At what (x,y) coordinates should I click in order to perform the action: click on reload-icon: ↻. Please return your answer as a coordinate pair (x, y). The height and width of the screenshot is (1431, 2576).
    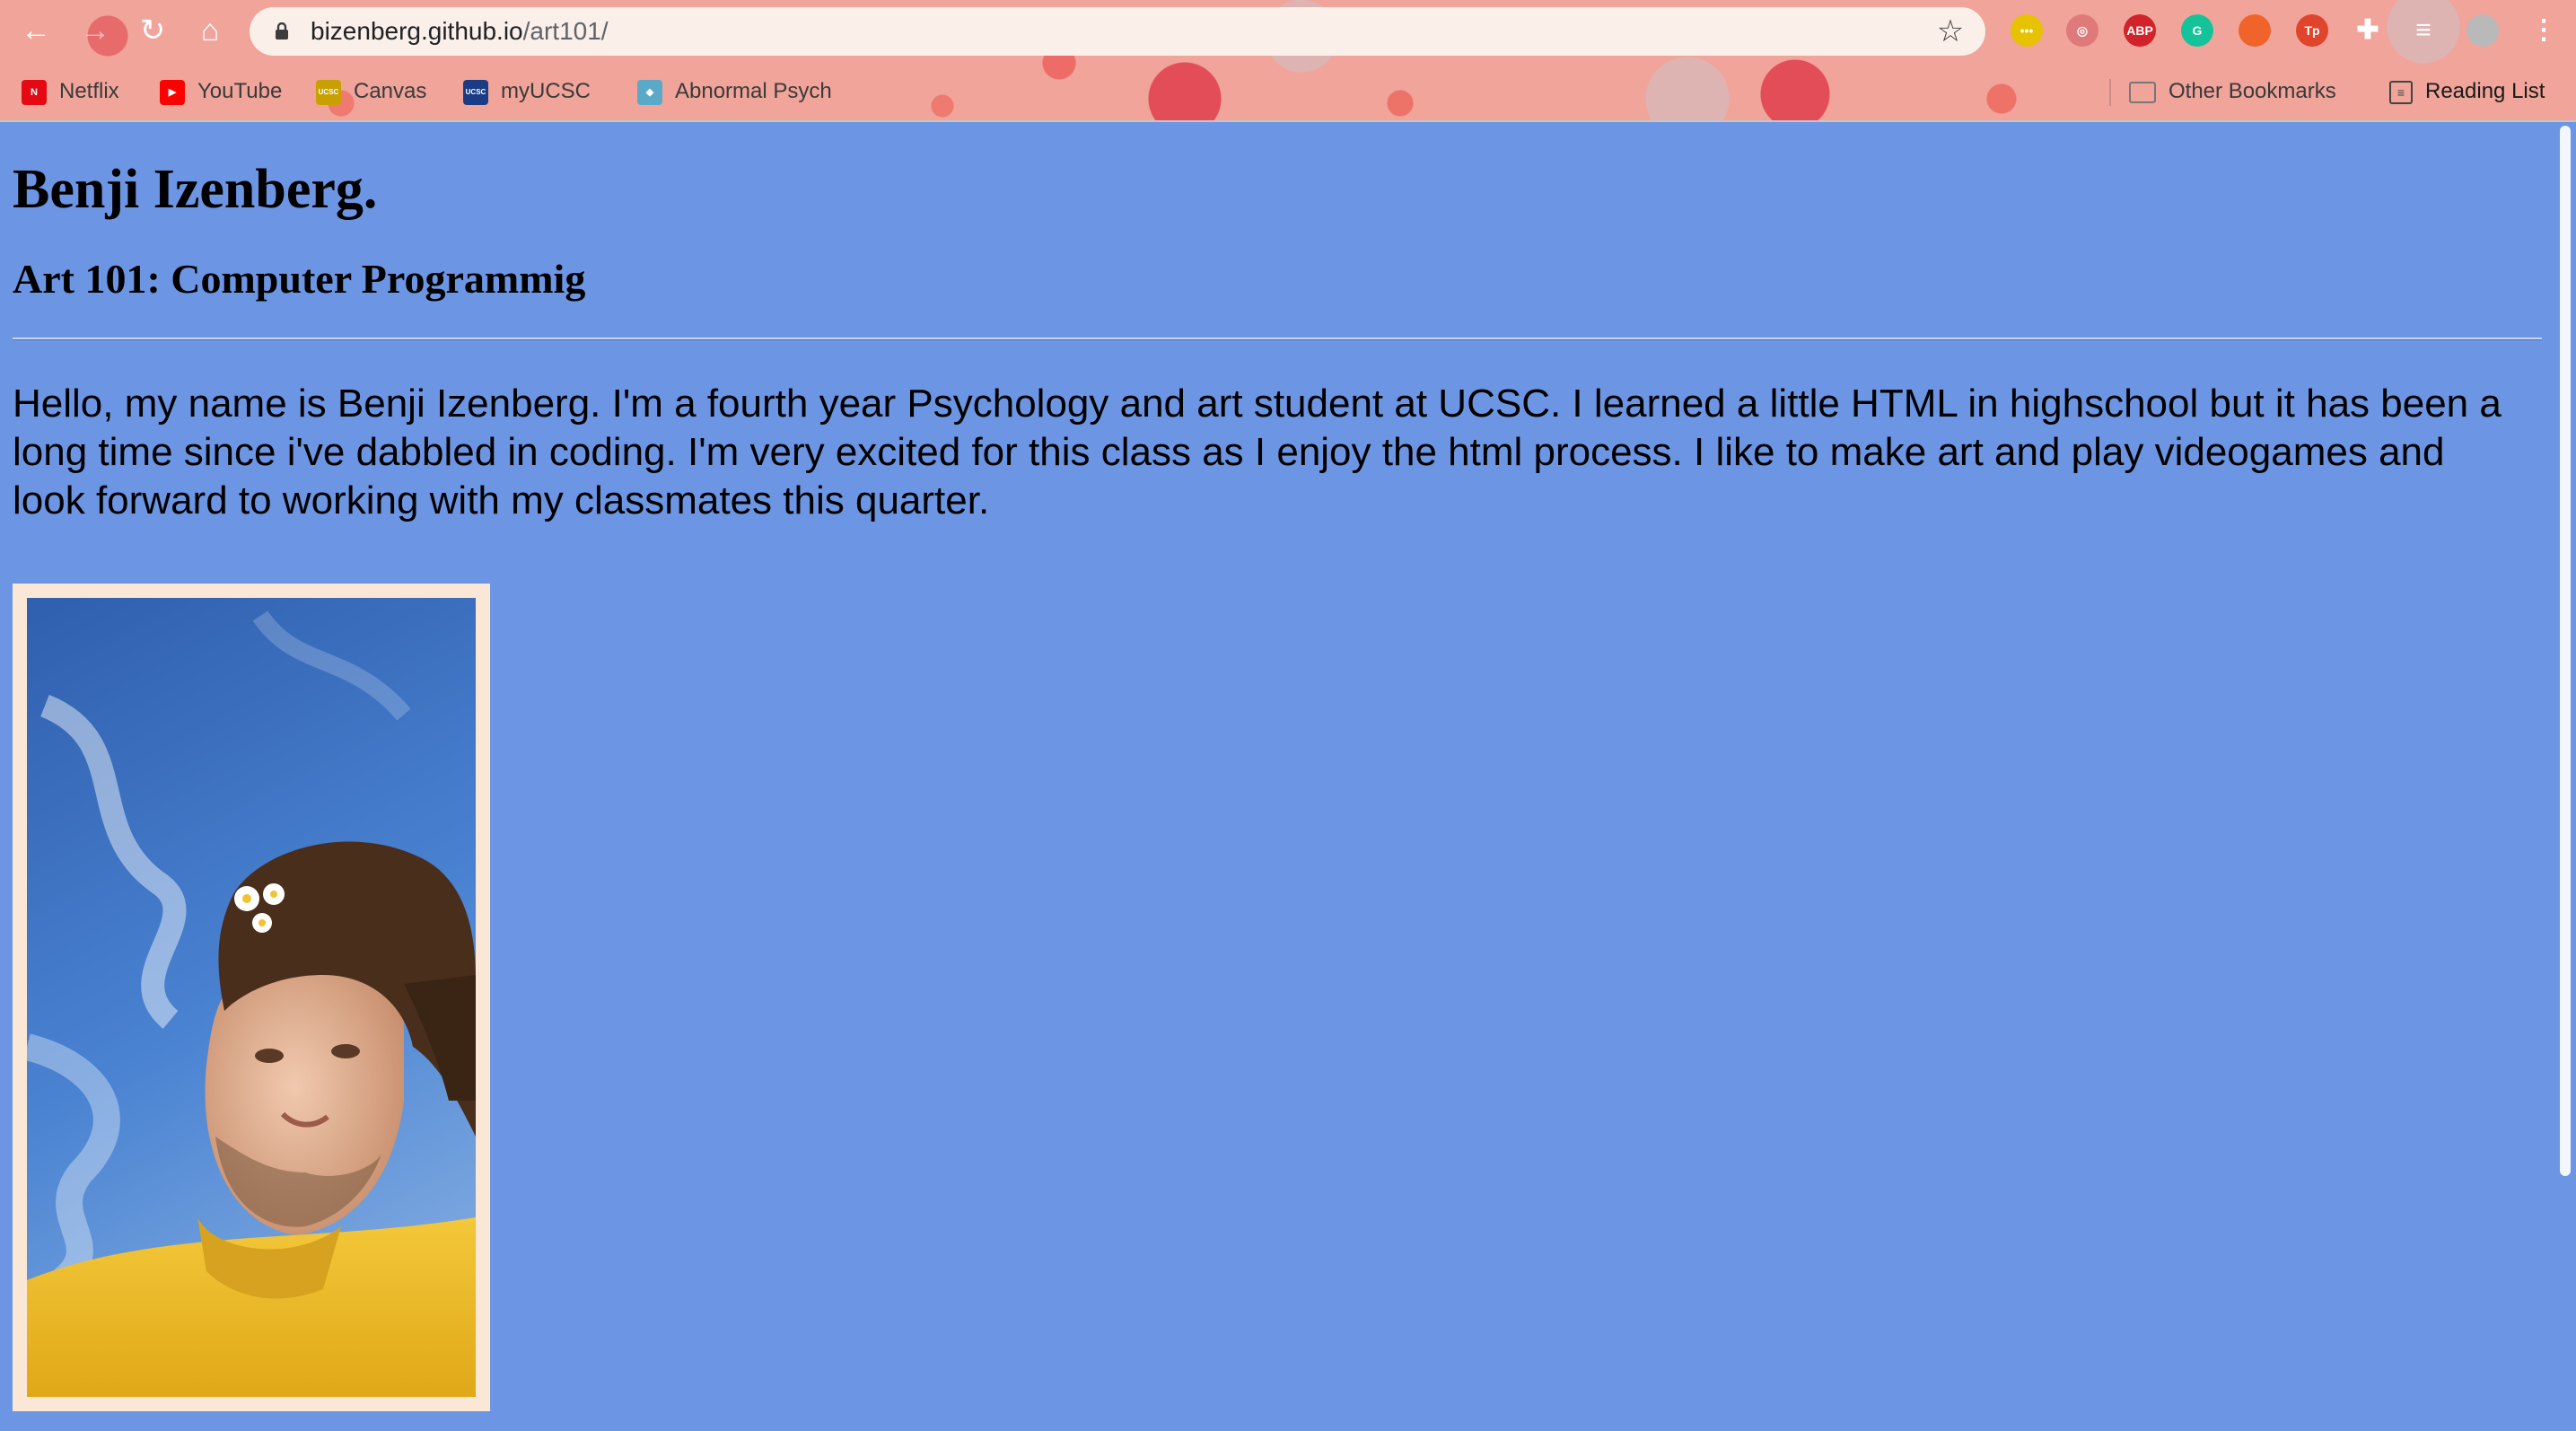
    Looking at the image, I should click on (153, 31).